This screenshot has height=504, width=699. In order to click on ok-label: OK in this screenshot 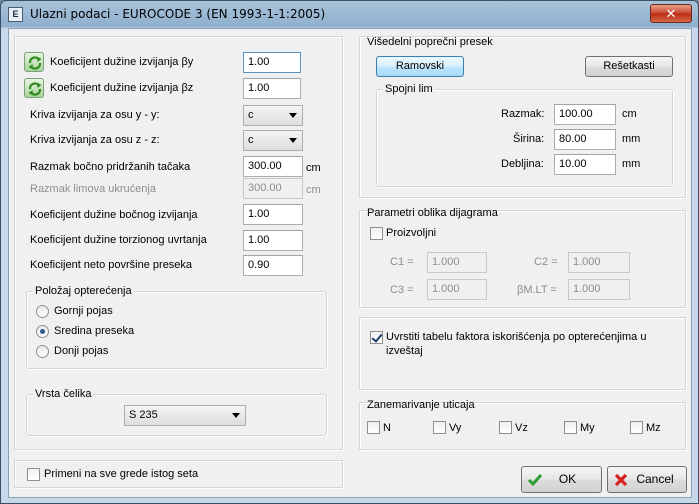, I will do `click(567, 479)`.